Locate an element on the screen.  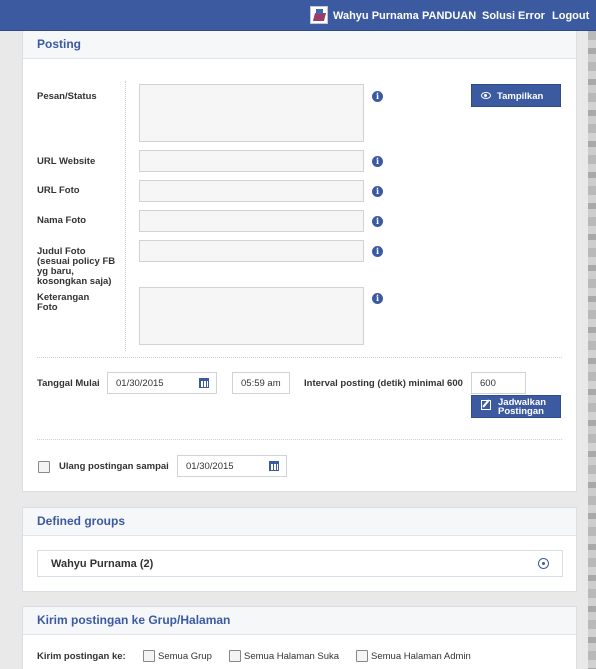
user-name-link: Wahyu Purnama is located at coordinates (376, 16).